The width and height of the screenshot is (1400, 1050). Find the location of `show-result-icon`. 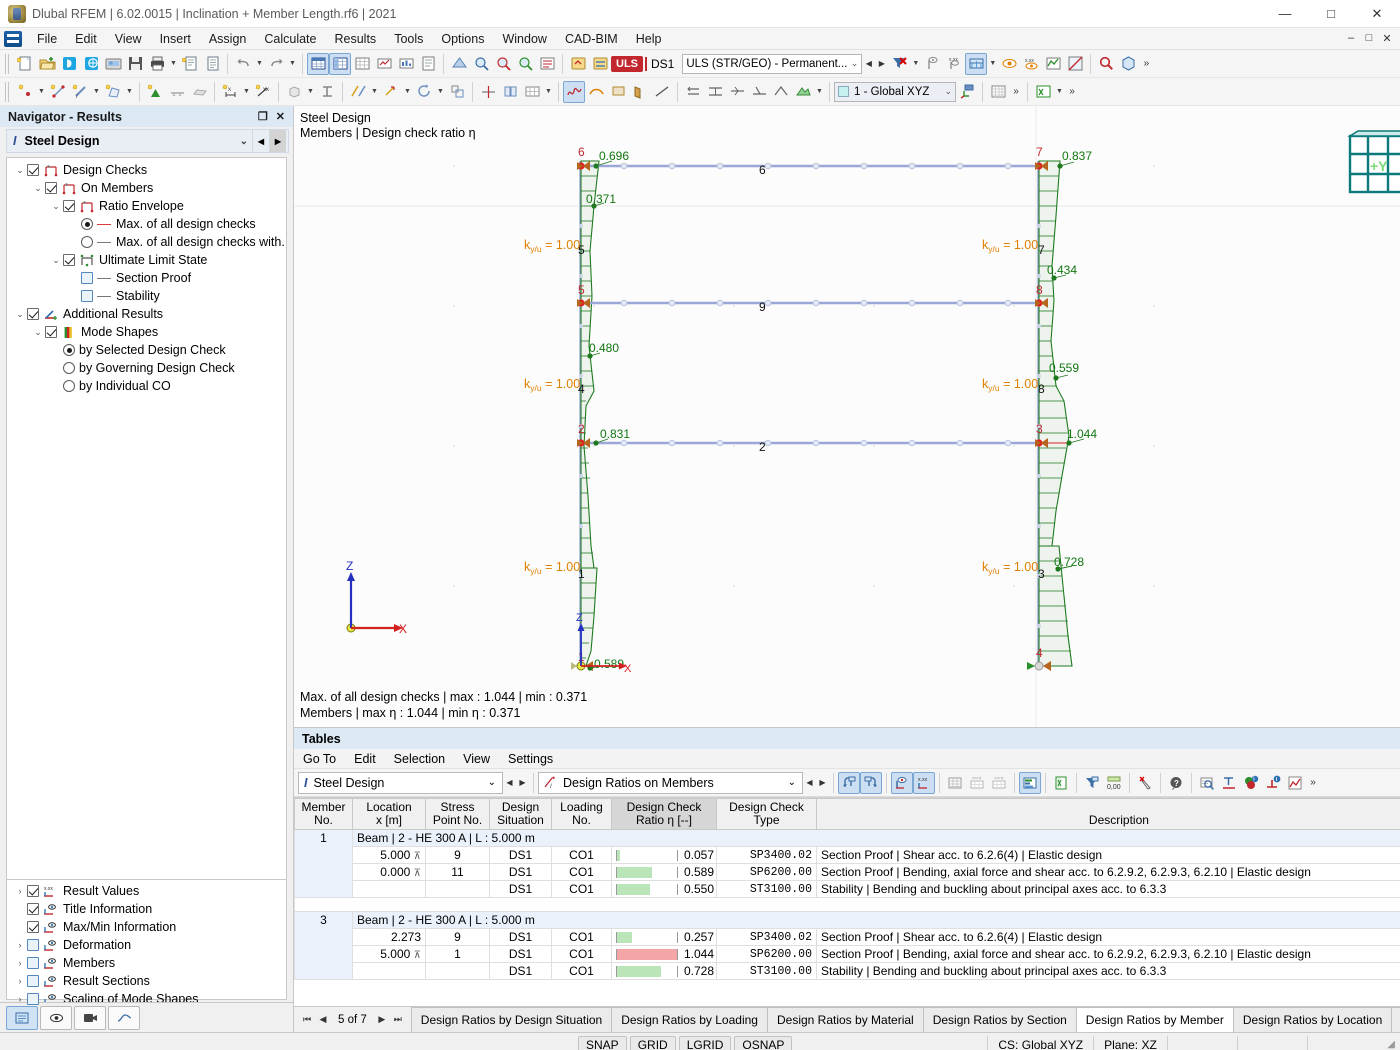

show-result-icon is located at coordinates (902, 782).